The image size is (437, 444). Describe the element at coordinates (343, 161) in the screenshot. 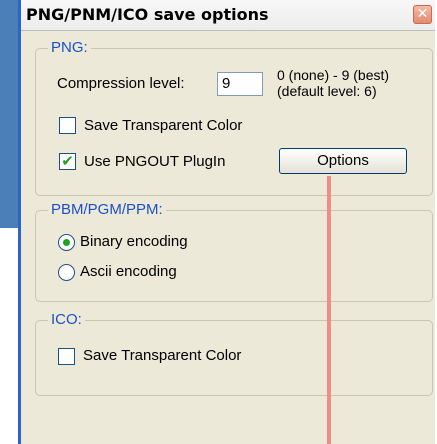

I see `options-button: Options` at that location.